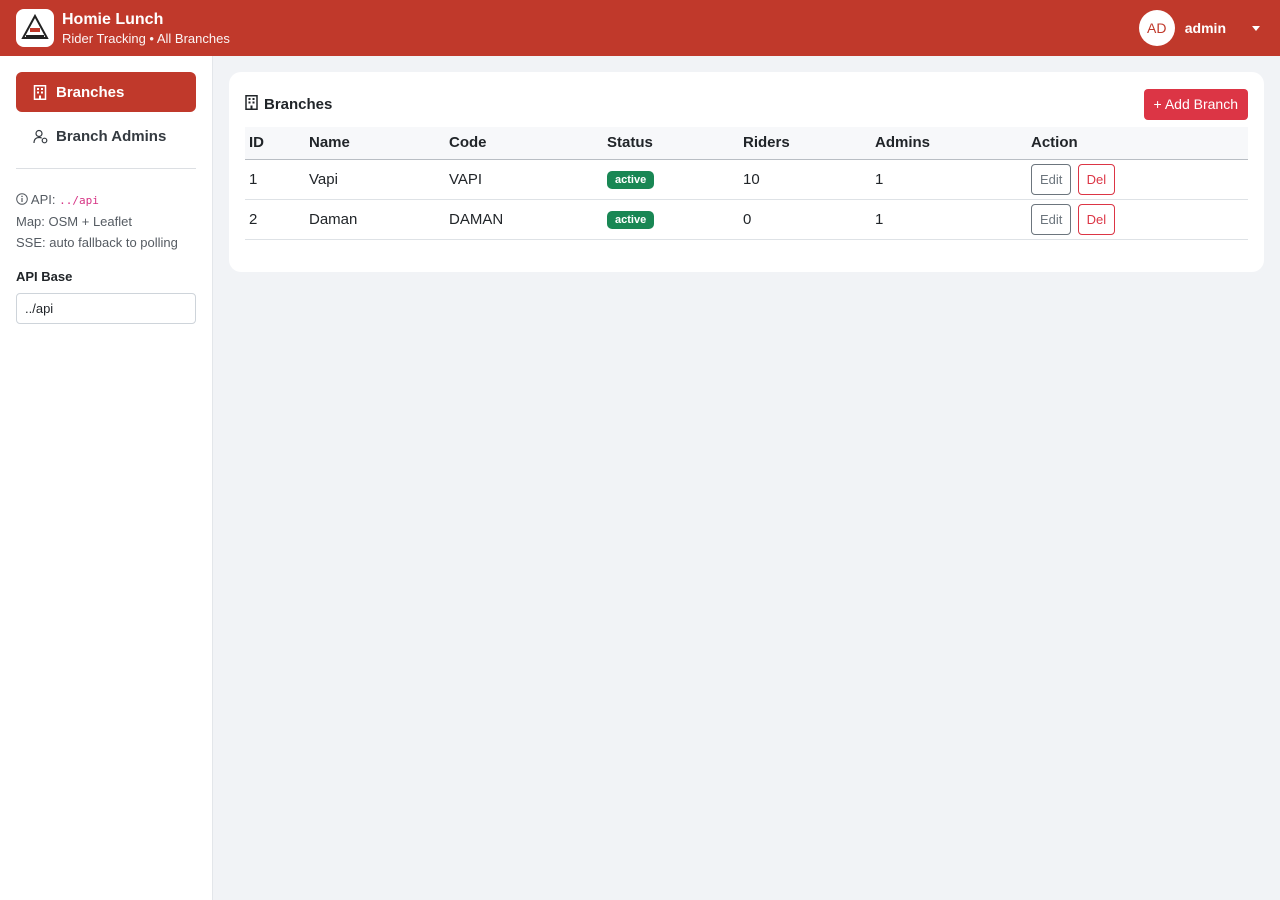 This screenshot has height=900, width=1280. Describe the element at coordinates (524, 179) in the screenshot. I see `cell-code: VAPI` at that location.